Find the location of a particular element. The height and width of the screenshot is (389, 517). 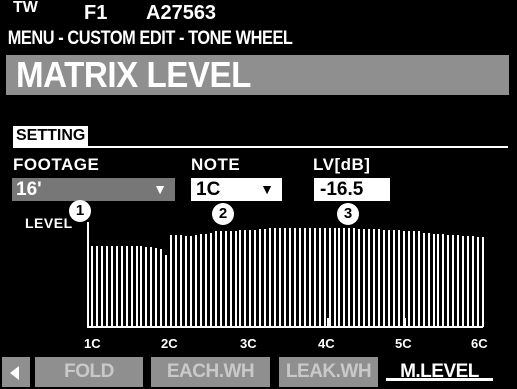

axis-tick-label: 5C is located at coordinates (403, 343).